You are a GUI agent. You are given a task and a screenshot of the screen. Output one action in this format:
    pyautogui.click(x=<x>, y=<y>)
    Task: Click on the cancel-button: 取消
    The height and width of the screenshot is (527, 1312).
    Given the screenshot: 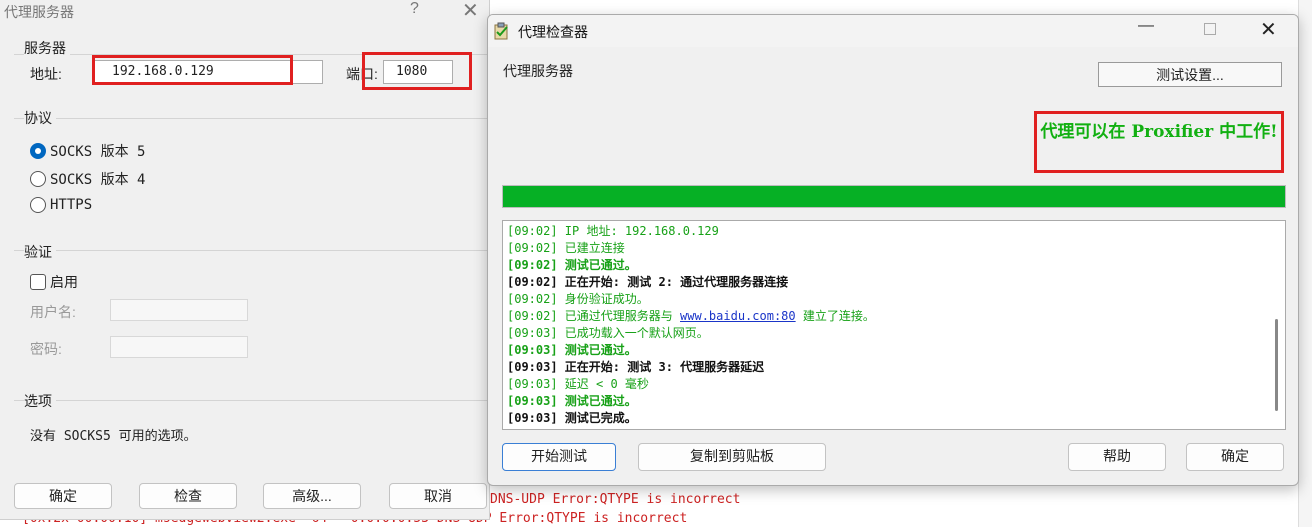 What is the action you would take?
    pyautogui.click(x=438, y=496)
    